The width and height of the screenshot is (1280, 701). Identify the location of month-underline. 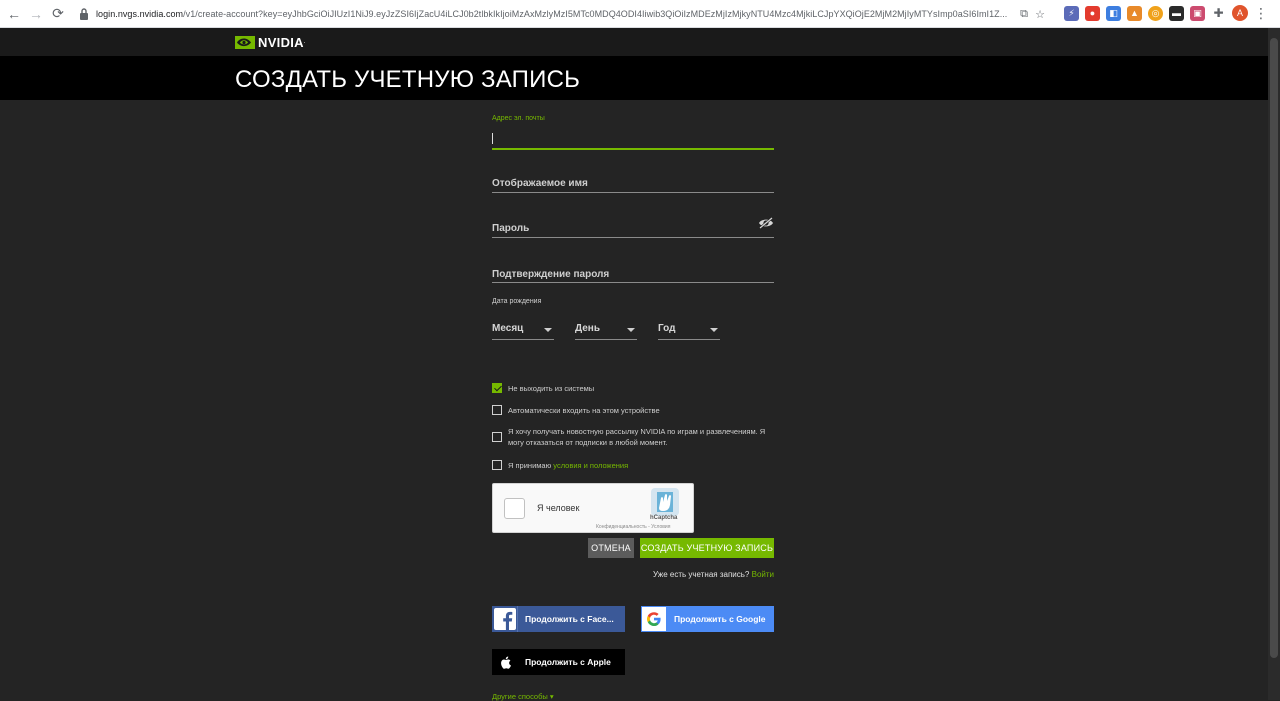
(523, 339).